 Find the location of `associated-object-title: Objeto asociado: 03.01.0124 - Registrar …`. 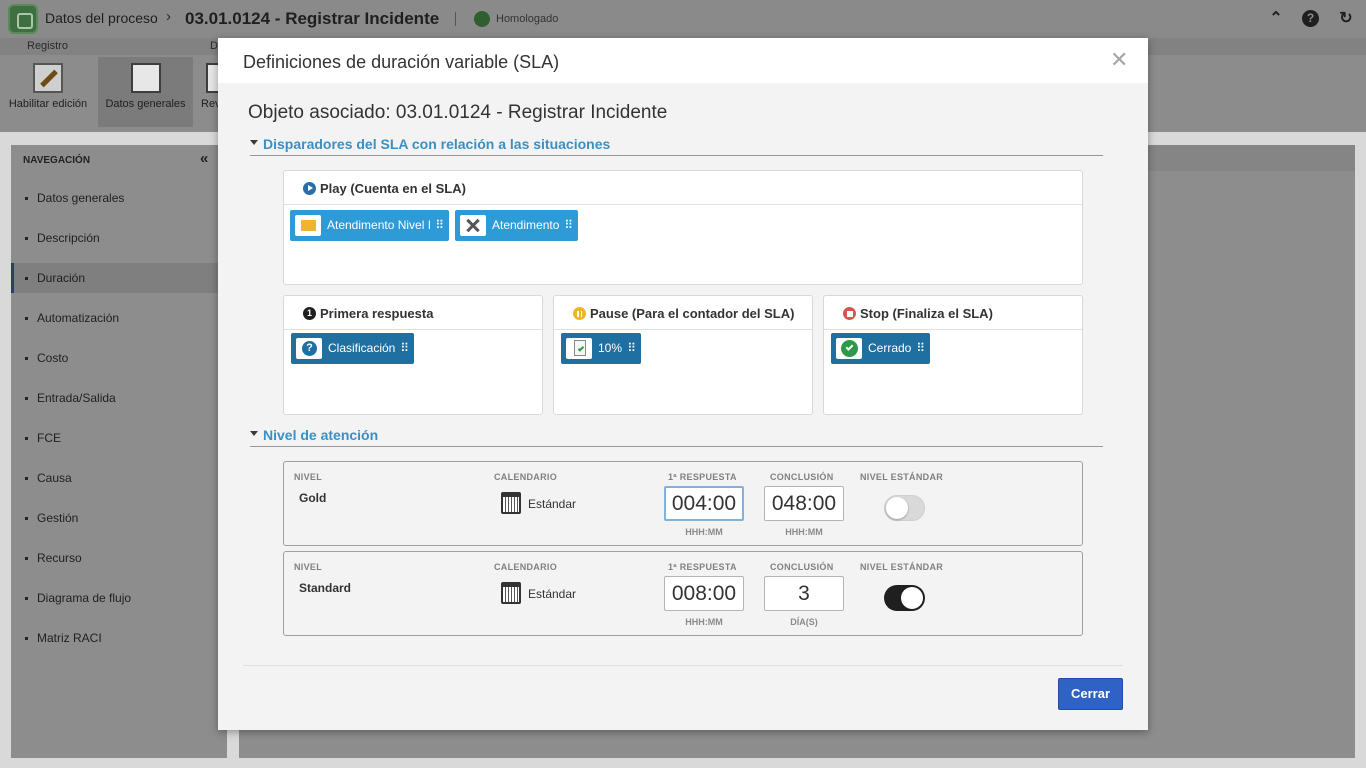

associated-object-title: Objeto asociado: 03.01.0124 - Registrar … is located at coordinates (458, 112).